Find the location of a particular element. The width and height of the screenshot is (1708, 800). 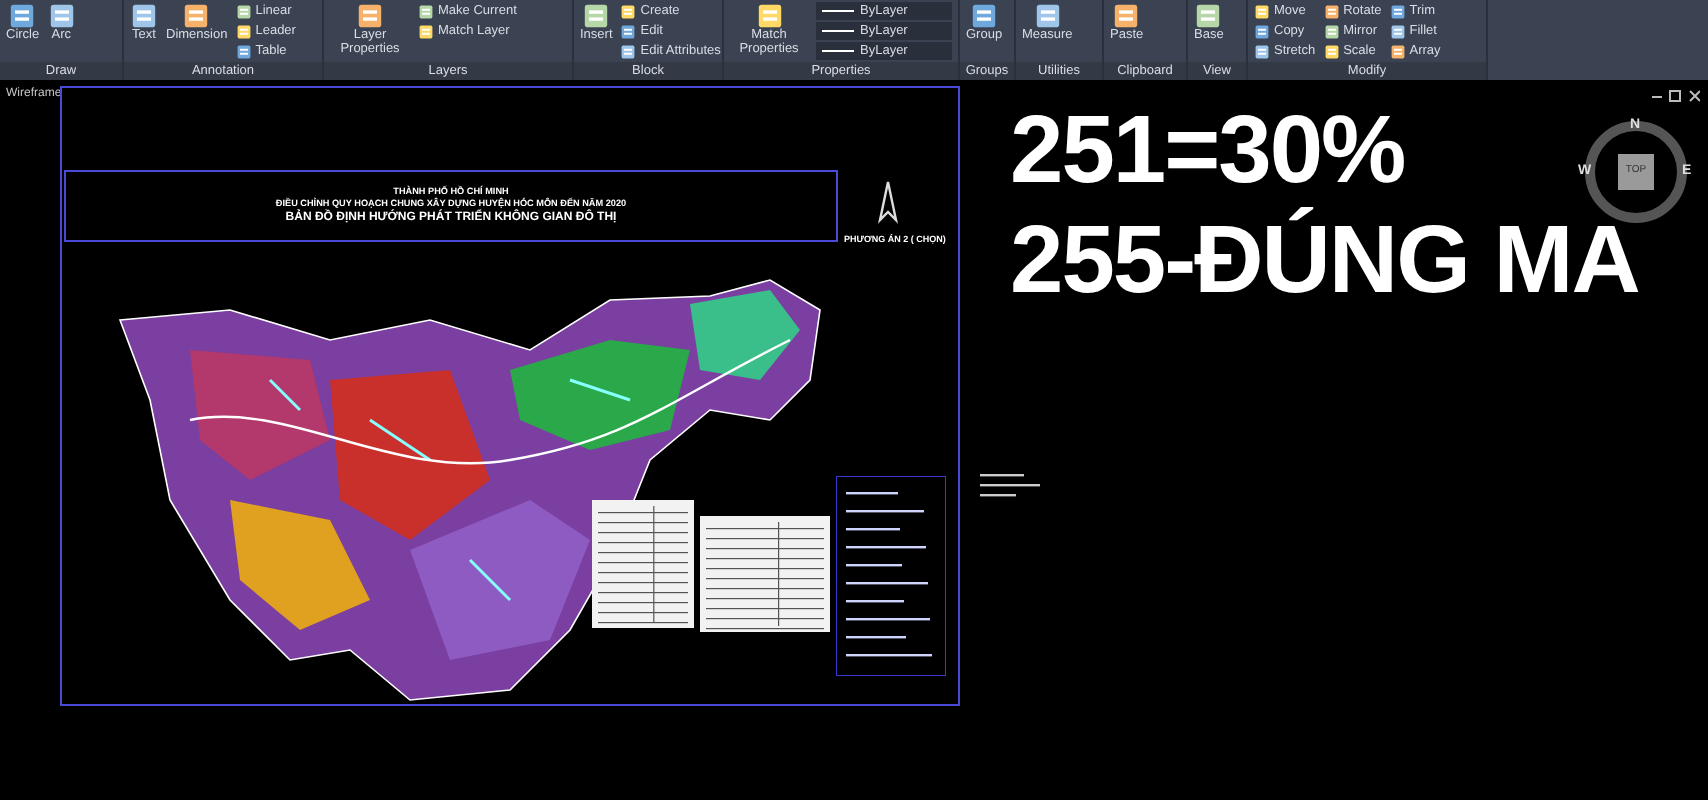

headline-text: 251=30% is located at coordinates (1207, 152).